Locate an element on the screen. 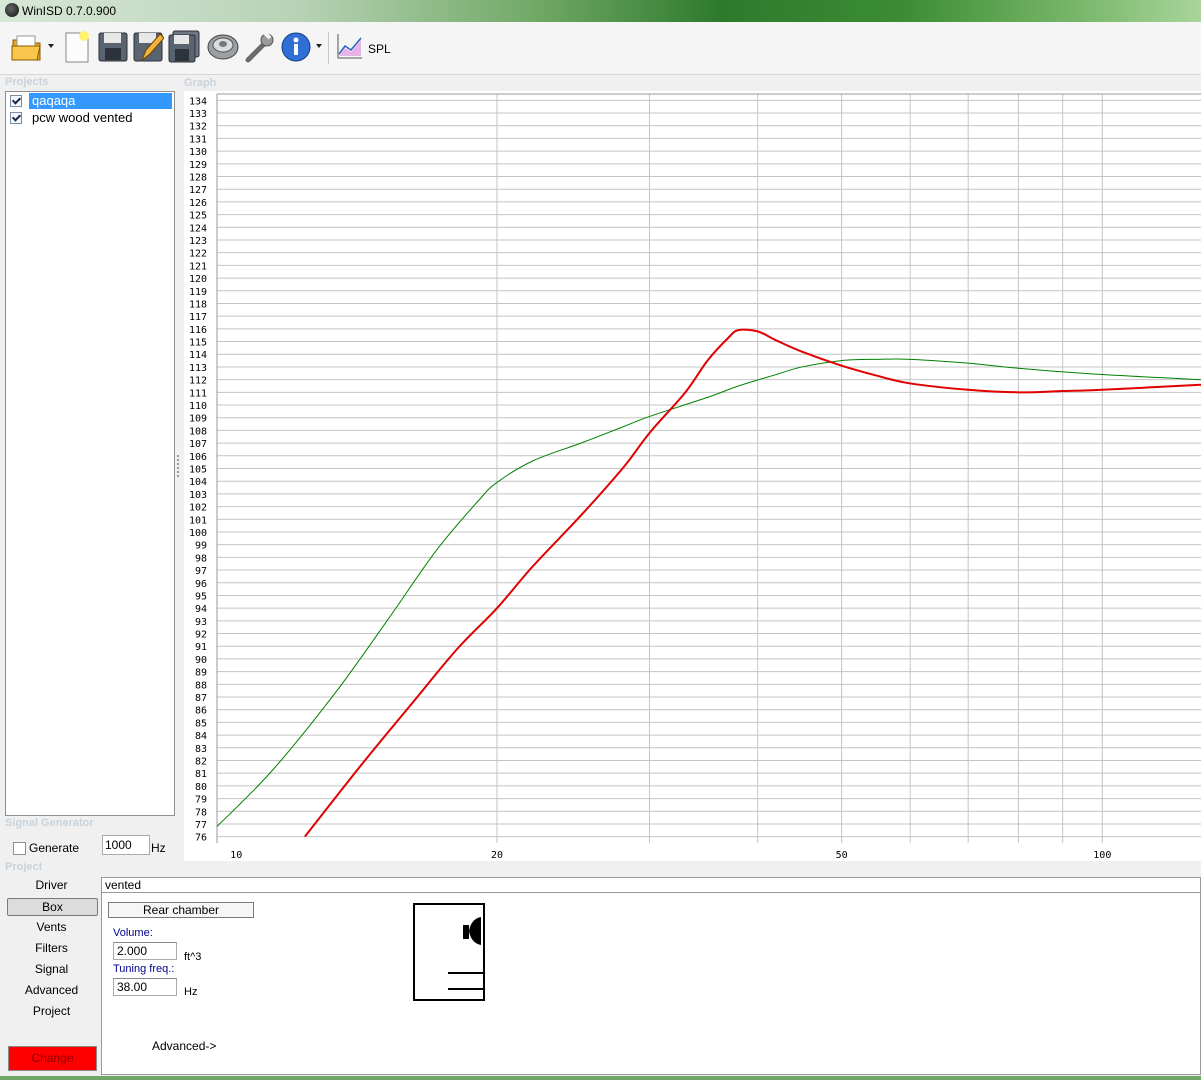 The image size is (1201, 1080). new-button is located at coordinates (77, 47).